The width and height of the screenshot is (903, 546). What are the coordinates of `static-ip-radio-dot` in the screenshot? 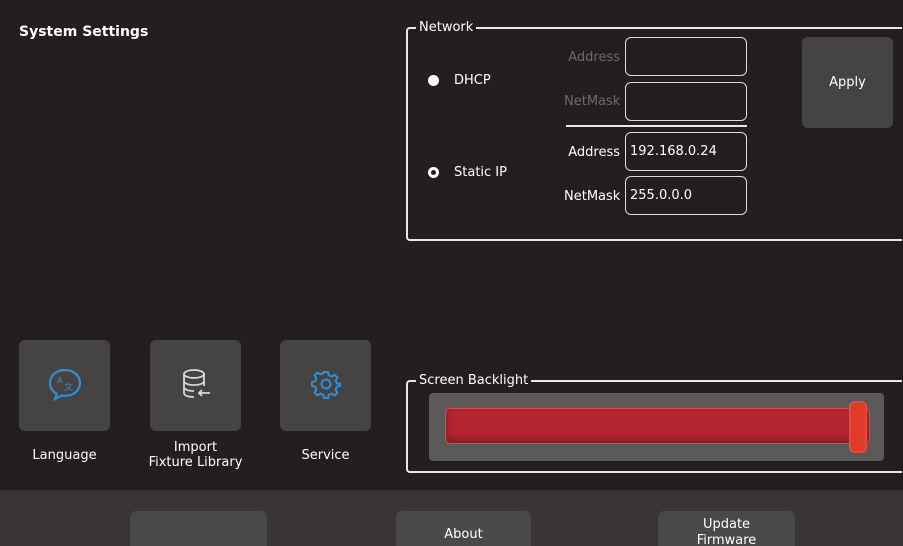 It's located at (433, 172).